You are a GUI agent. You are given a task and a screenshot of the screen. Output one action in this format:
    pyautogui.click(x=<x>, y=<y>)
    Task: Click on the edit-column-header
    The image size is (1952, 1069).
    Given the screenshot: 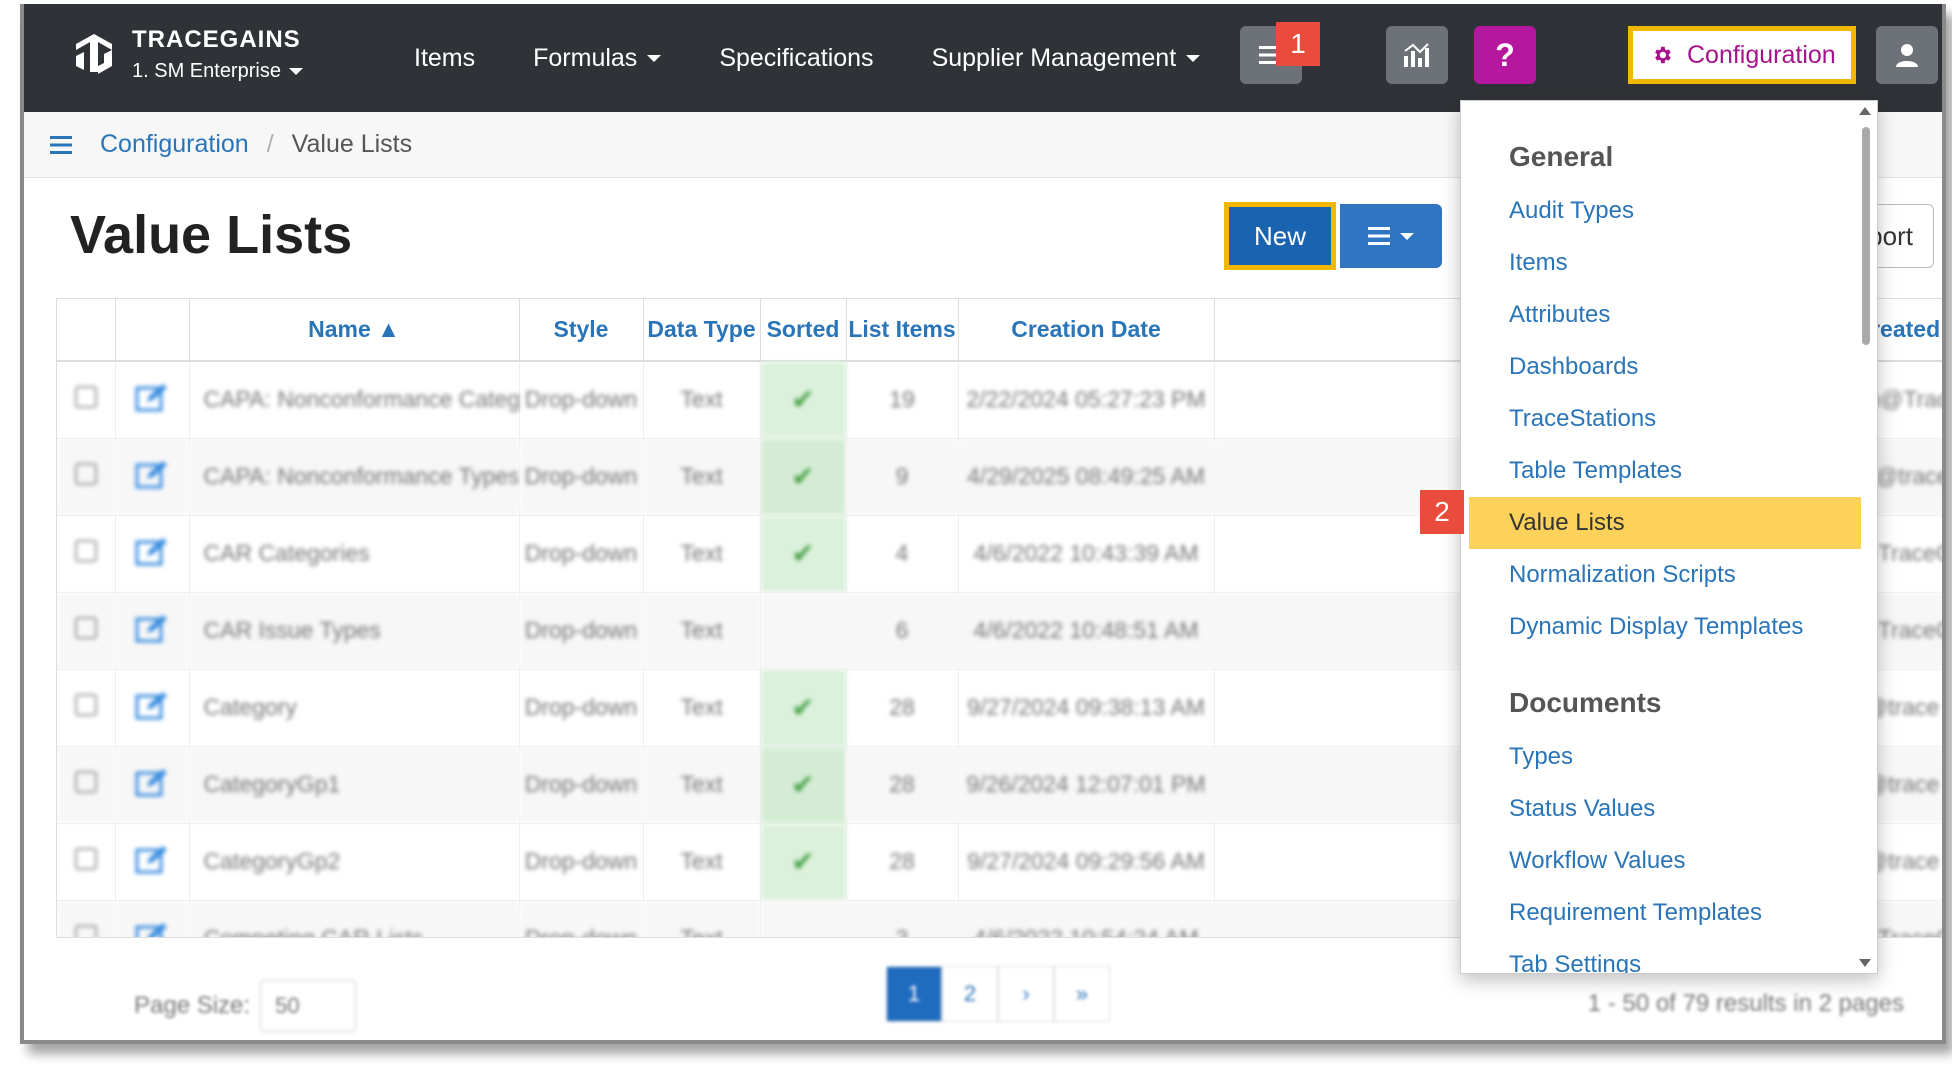 What is the action you would take?
    pyautogui.click(x=152, y=330)
    